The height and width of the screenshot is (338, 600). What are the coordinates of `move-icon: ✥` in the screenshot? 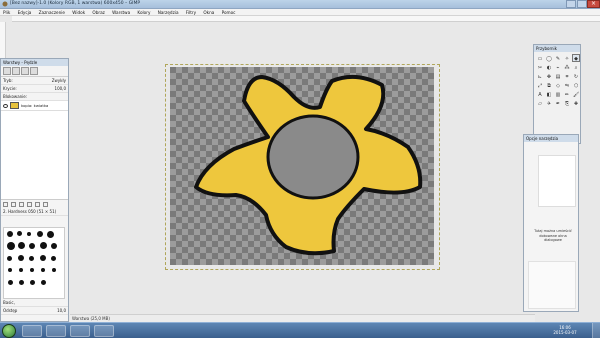 It's located at (549, 76).